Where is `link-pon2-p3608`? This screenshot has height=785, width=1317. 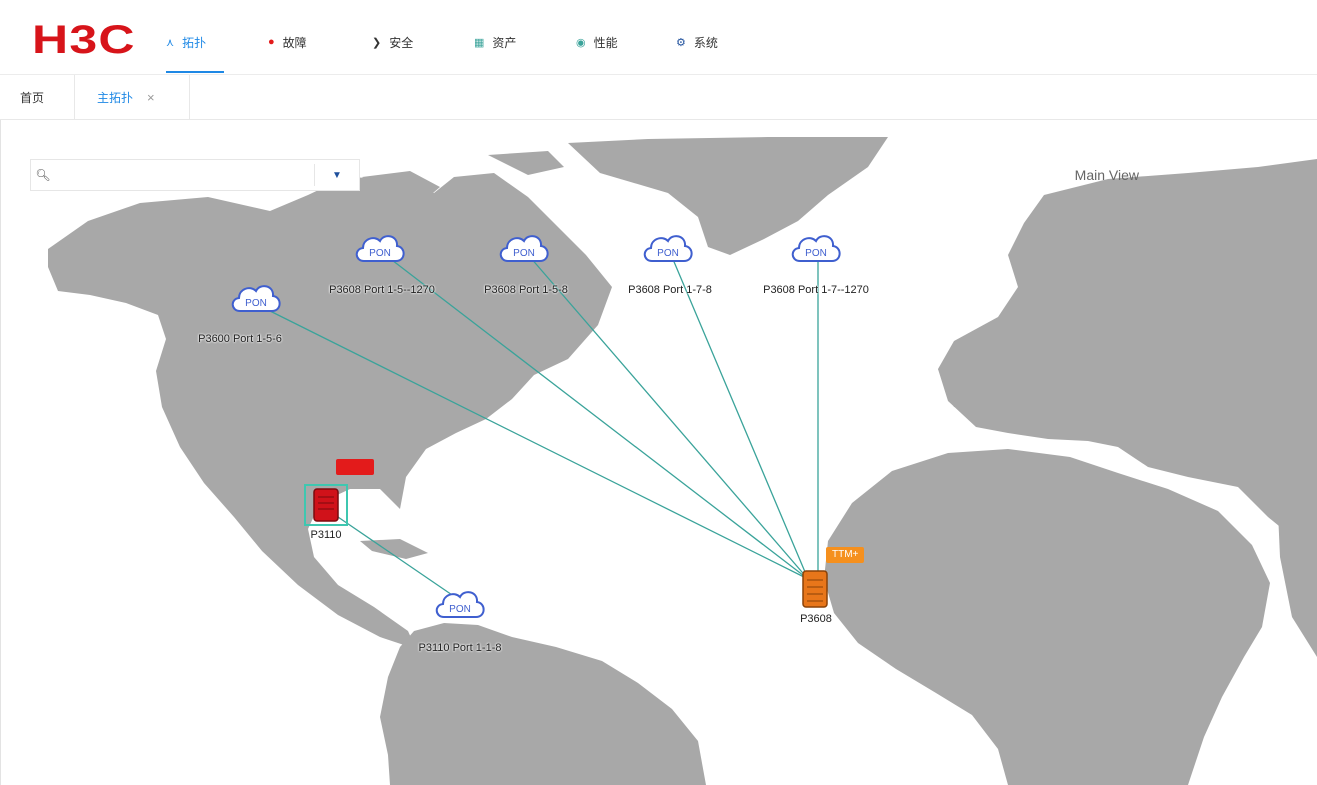
link-pon2-p3608 is located at coordinates (598, 418).